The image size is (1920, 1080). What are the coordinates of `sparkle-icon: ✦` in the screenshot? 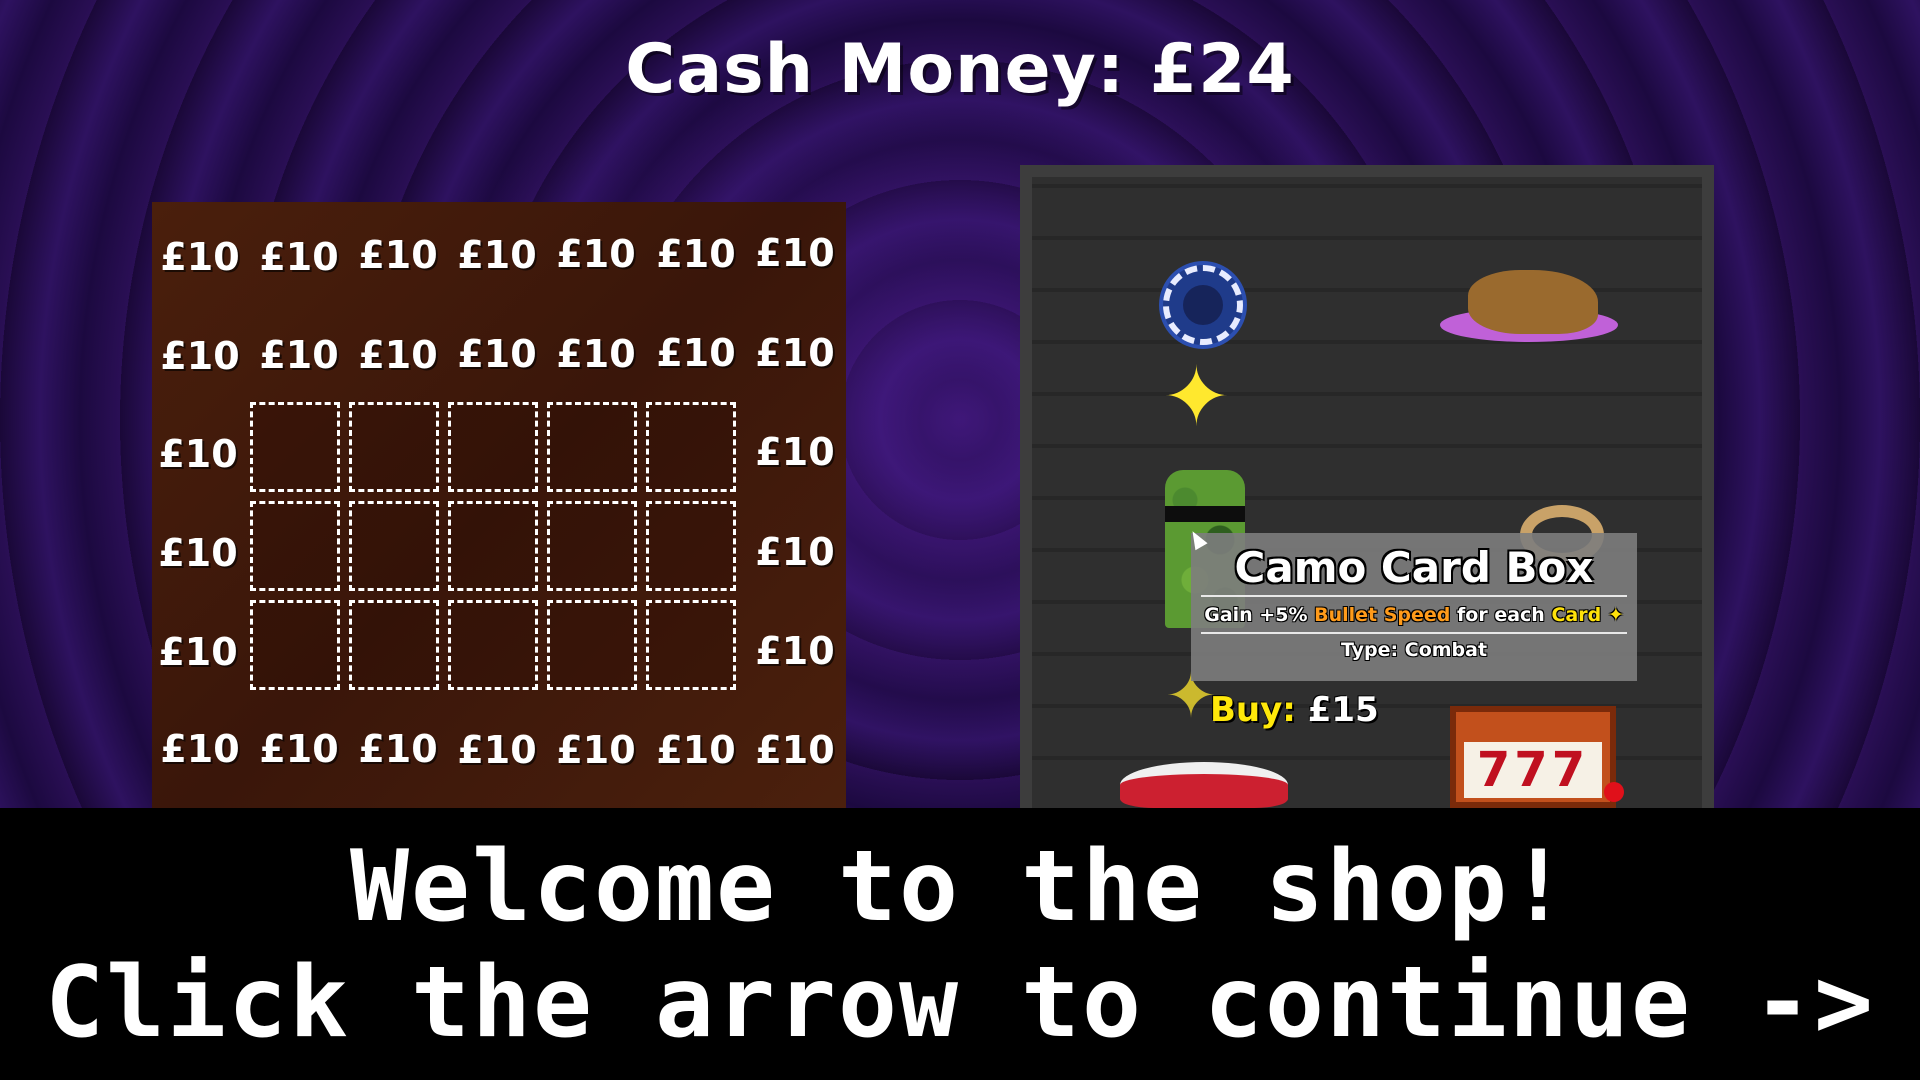 It's located at (1196, 398).